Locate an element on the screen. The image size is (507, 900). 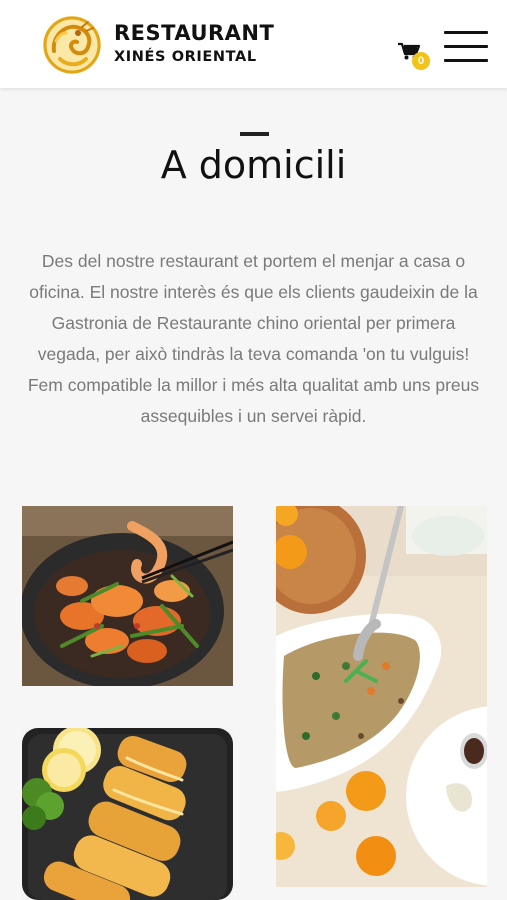
dragon-logo-icon is located at coordinates (72, 45).